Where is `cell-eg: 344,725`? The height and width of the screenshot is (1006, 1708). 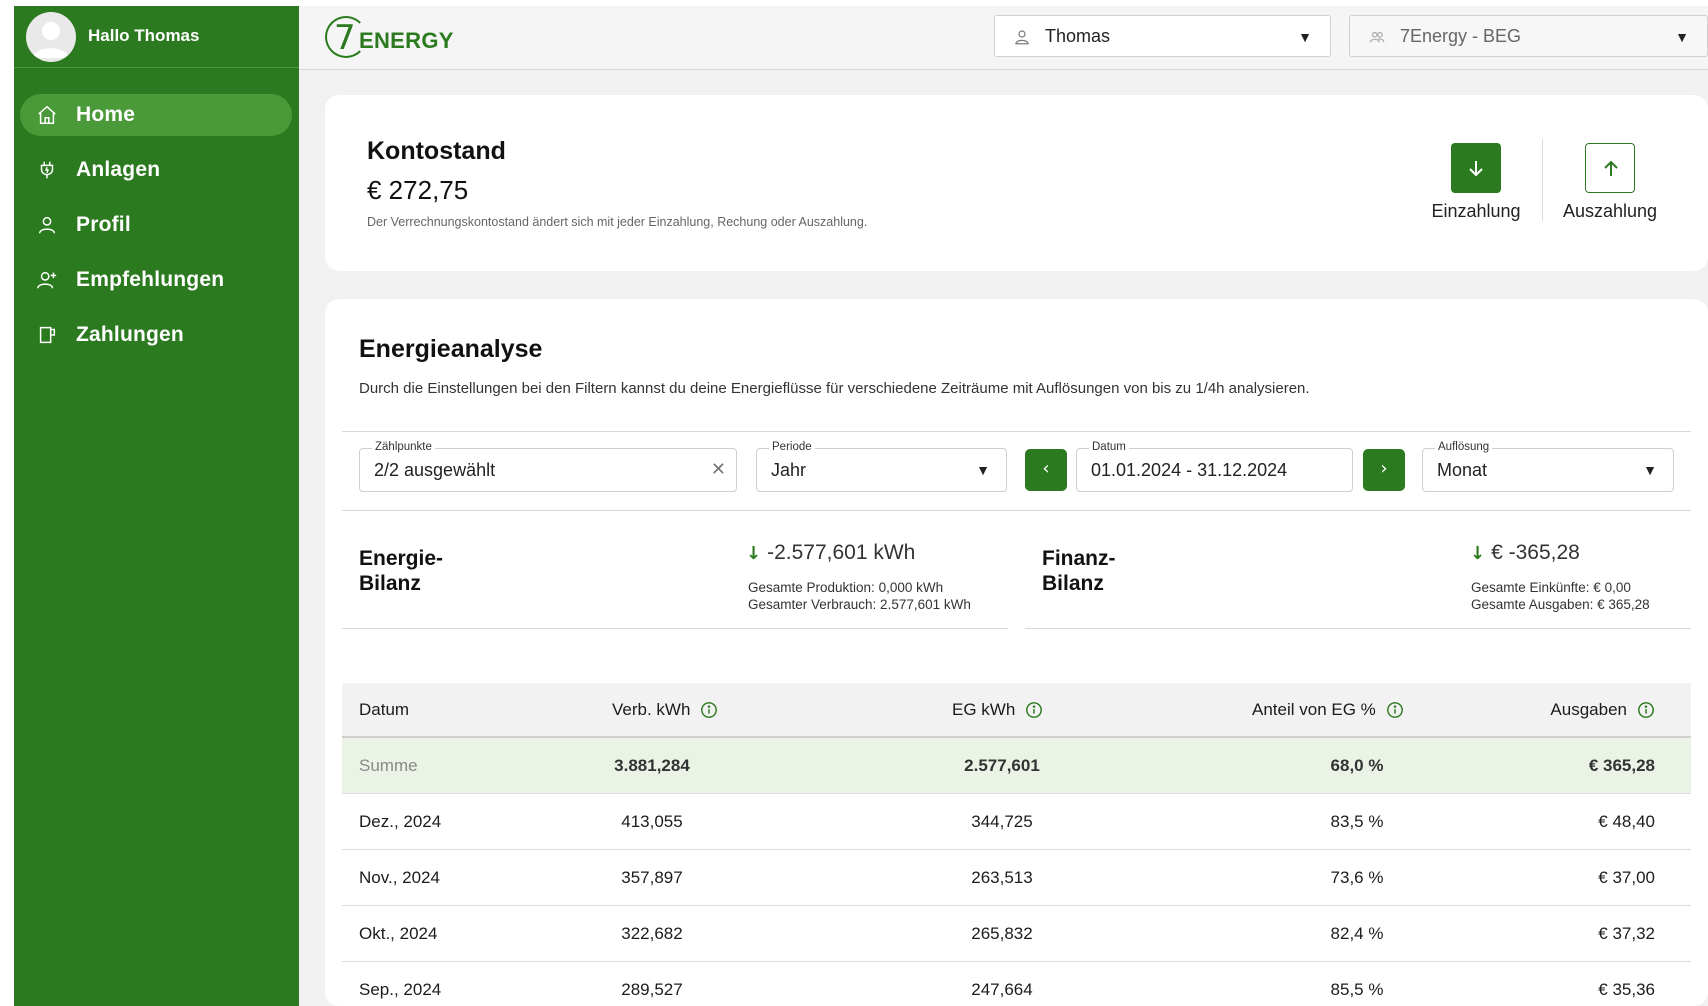
cell-eg: 344,725 is located at coordinates (1002, 821).